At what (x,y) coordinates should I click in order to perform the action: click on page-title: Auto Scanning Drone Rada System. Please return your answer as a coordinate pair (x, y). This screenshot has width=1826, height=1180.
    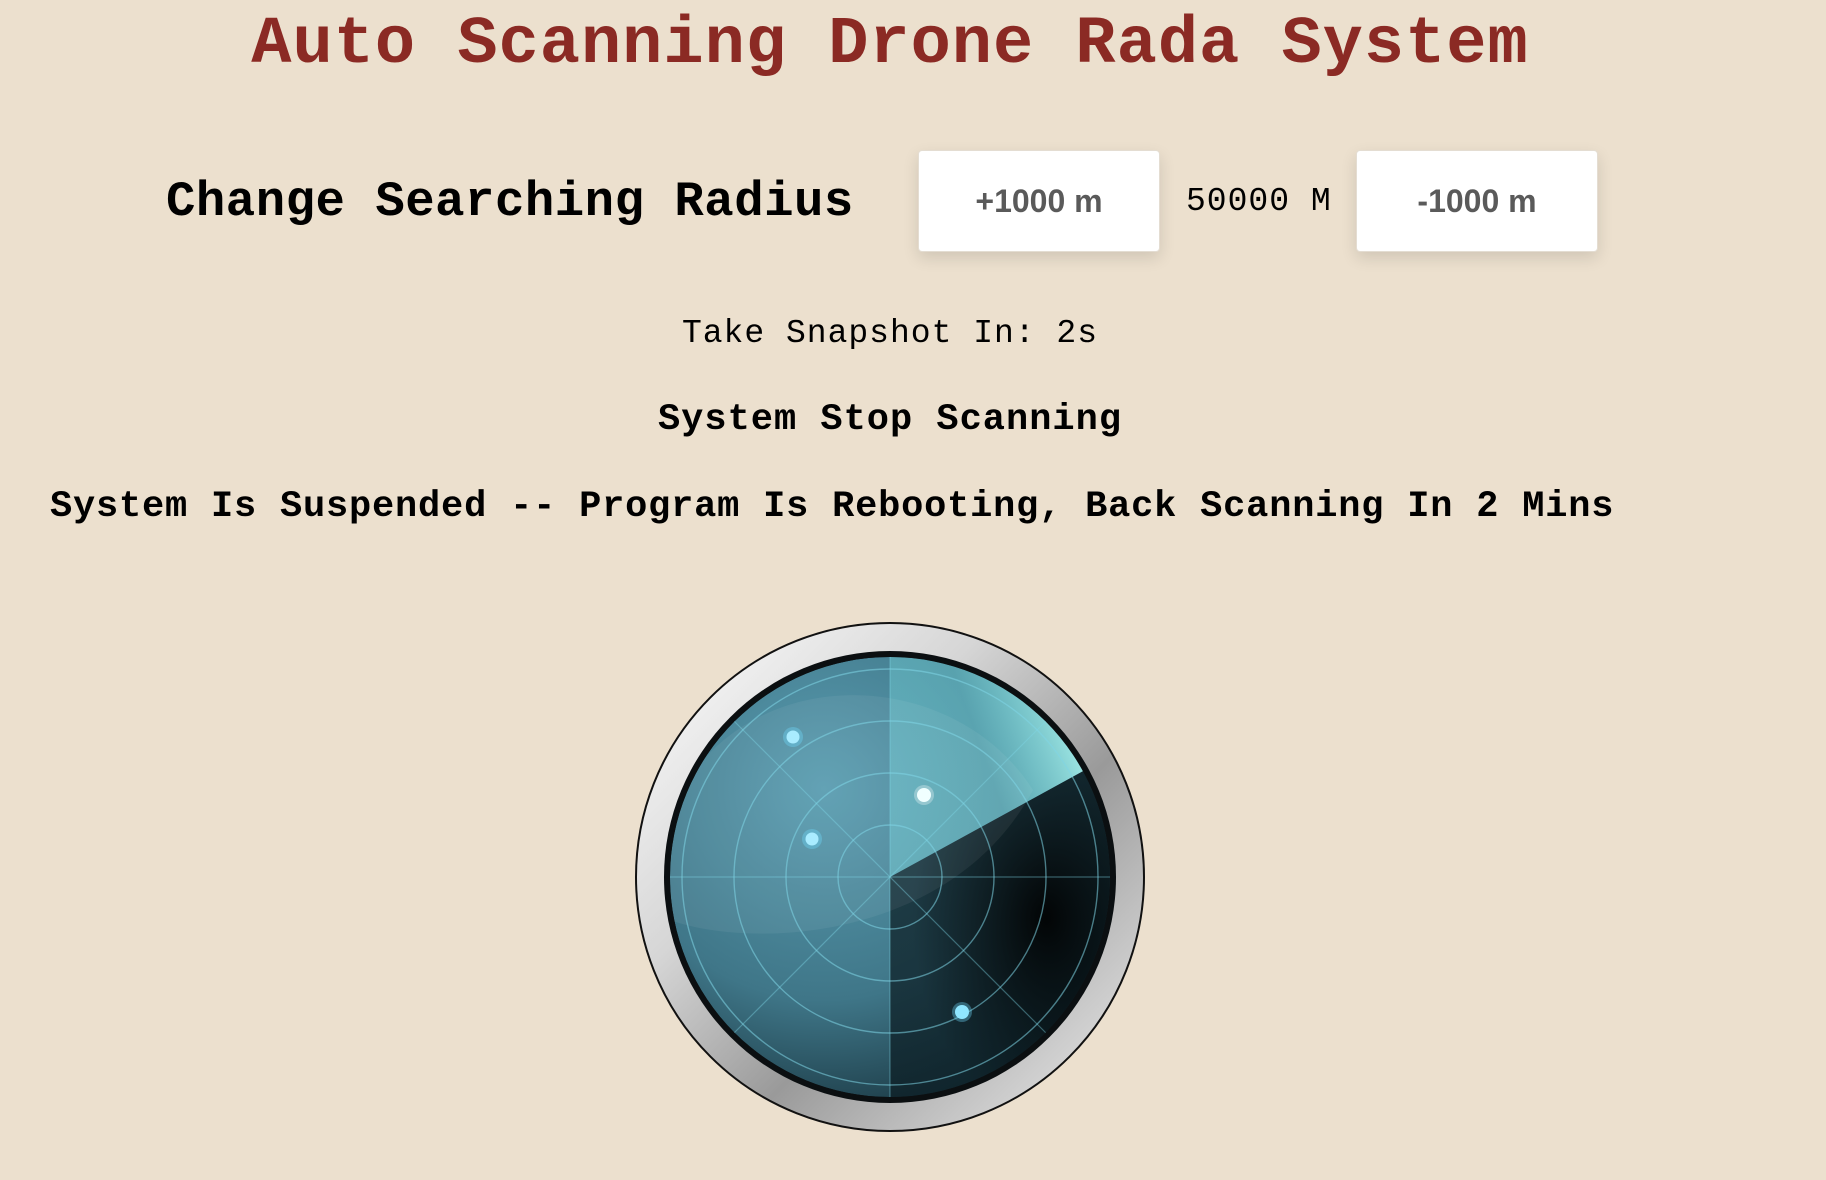
    Looking at the image, I should click on (890, 45).